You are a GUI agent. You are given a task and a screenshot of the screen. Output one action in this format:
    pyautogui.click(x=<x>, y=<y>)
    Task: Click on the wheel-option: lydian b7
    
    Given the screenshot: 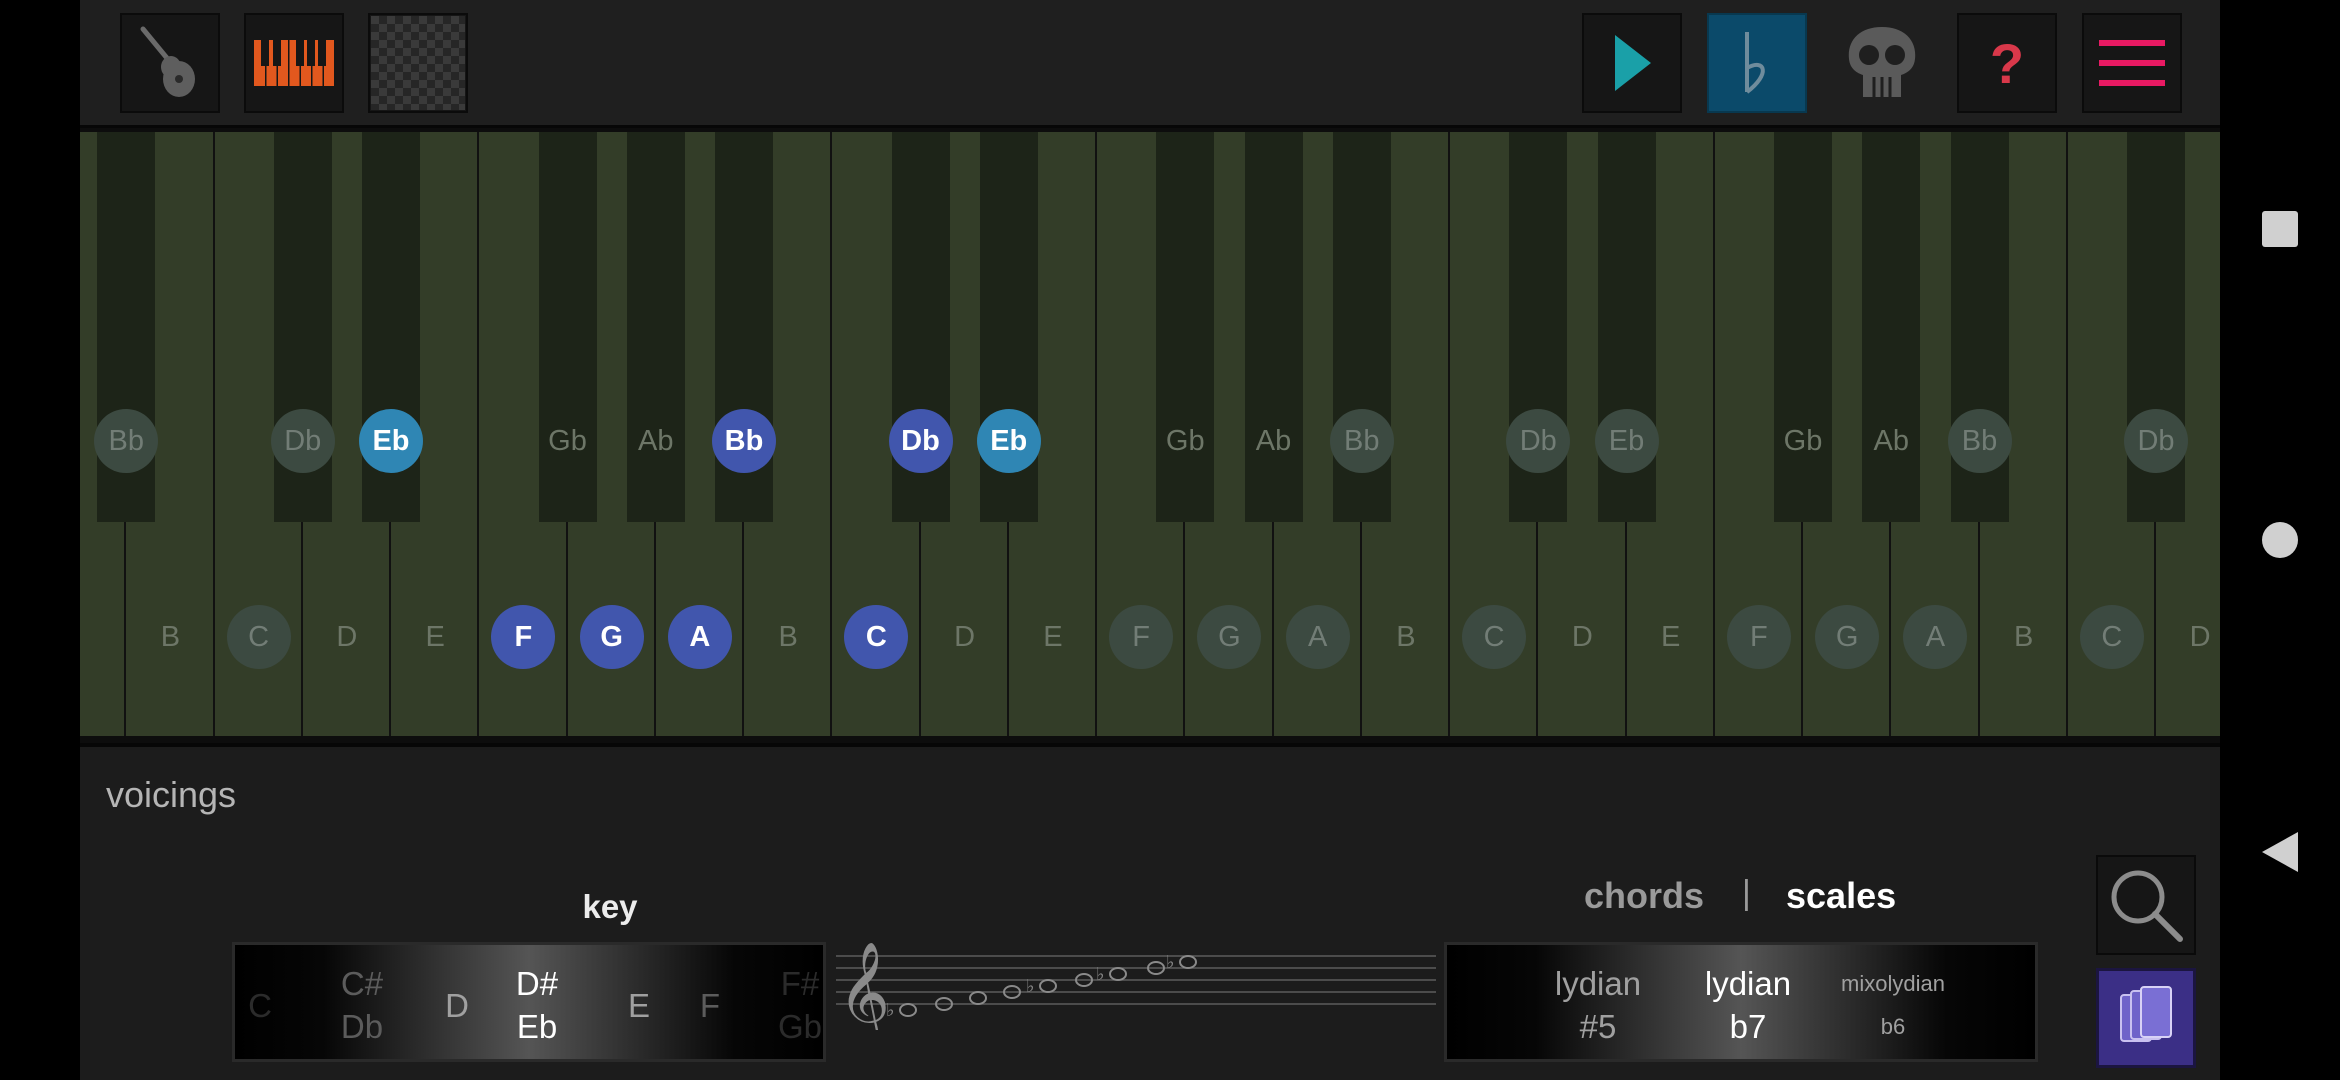 What is the action you would take?
    pyautogui.click(x=1748, y=1002)
    